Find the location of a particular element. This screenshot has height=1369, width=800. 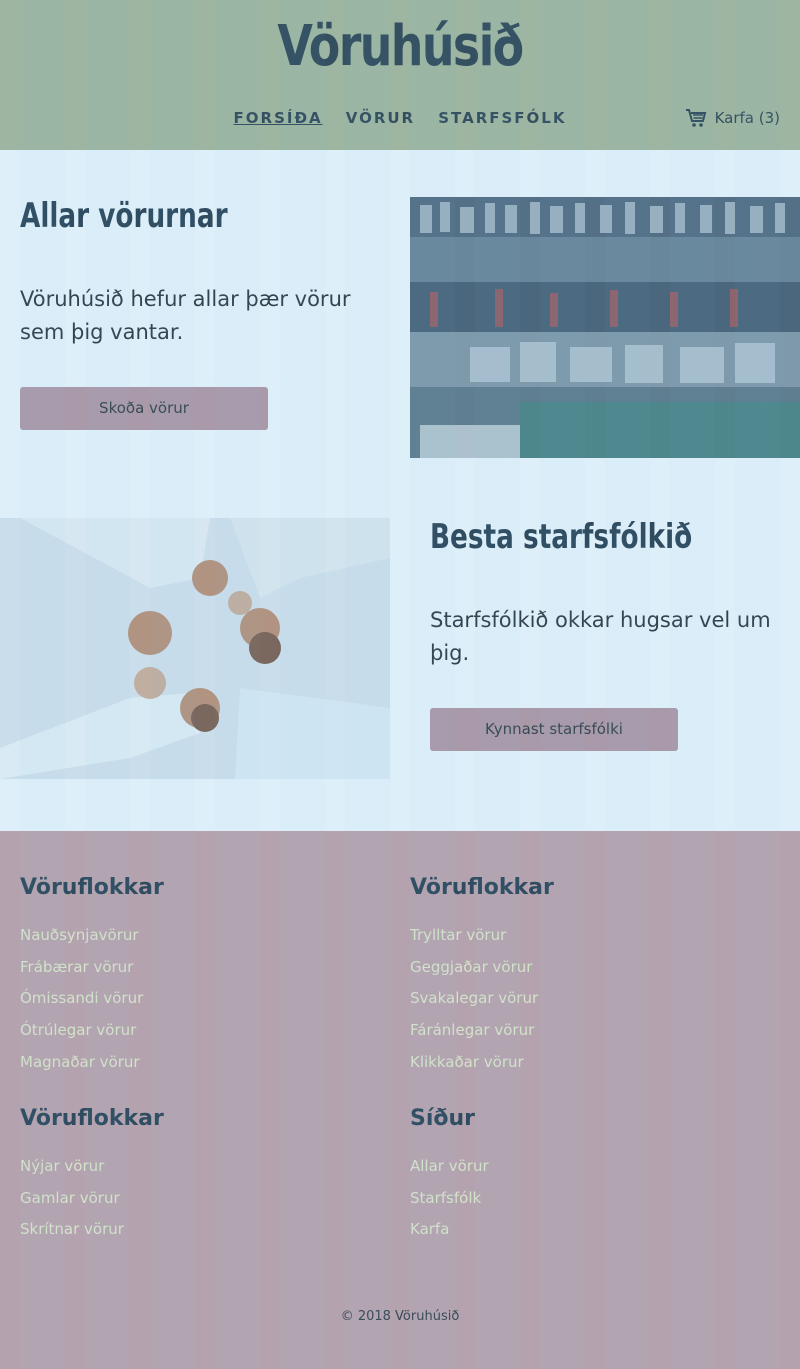

site-title: Vöruhúsið is located at coordinates (400, 46).